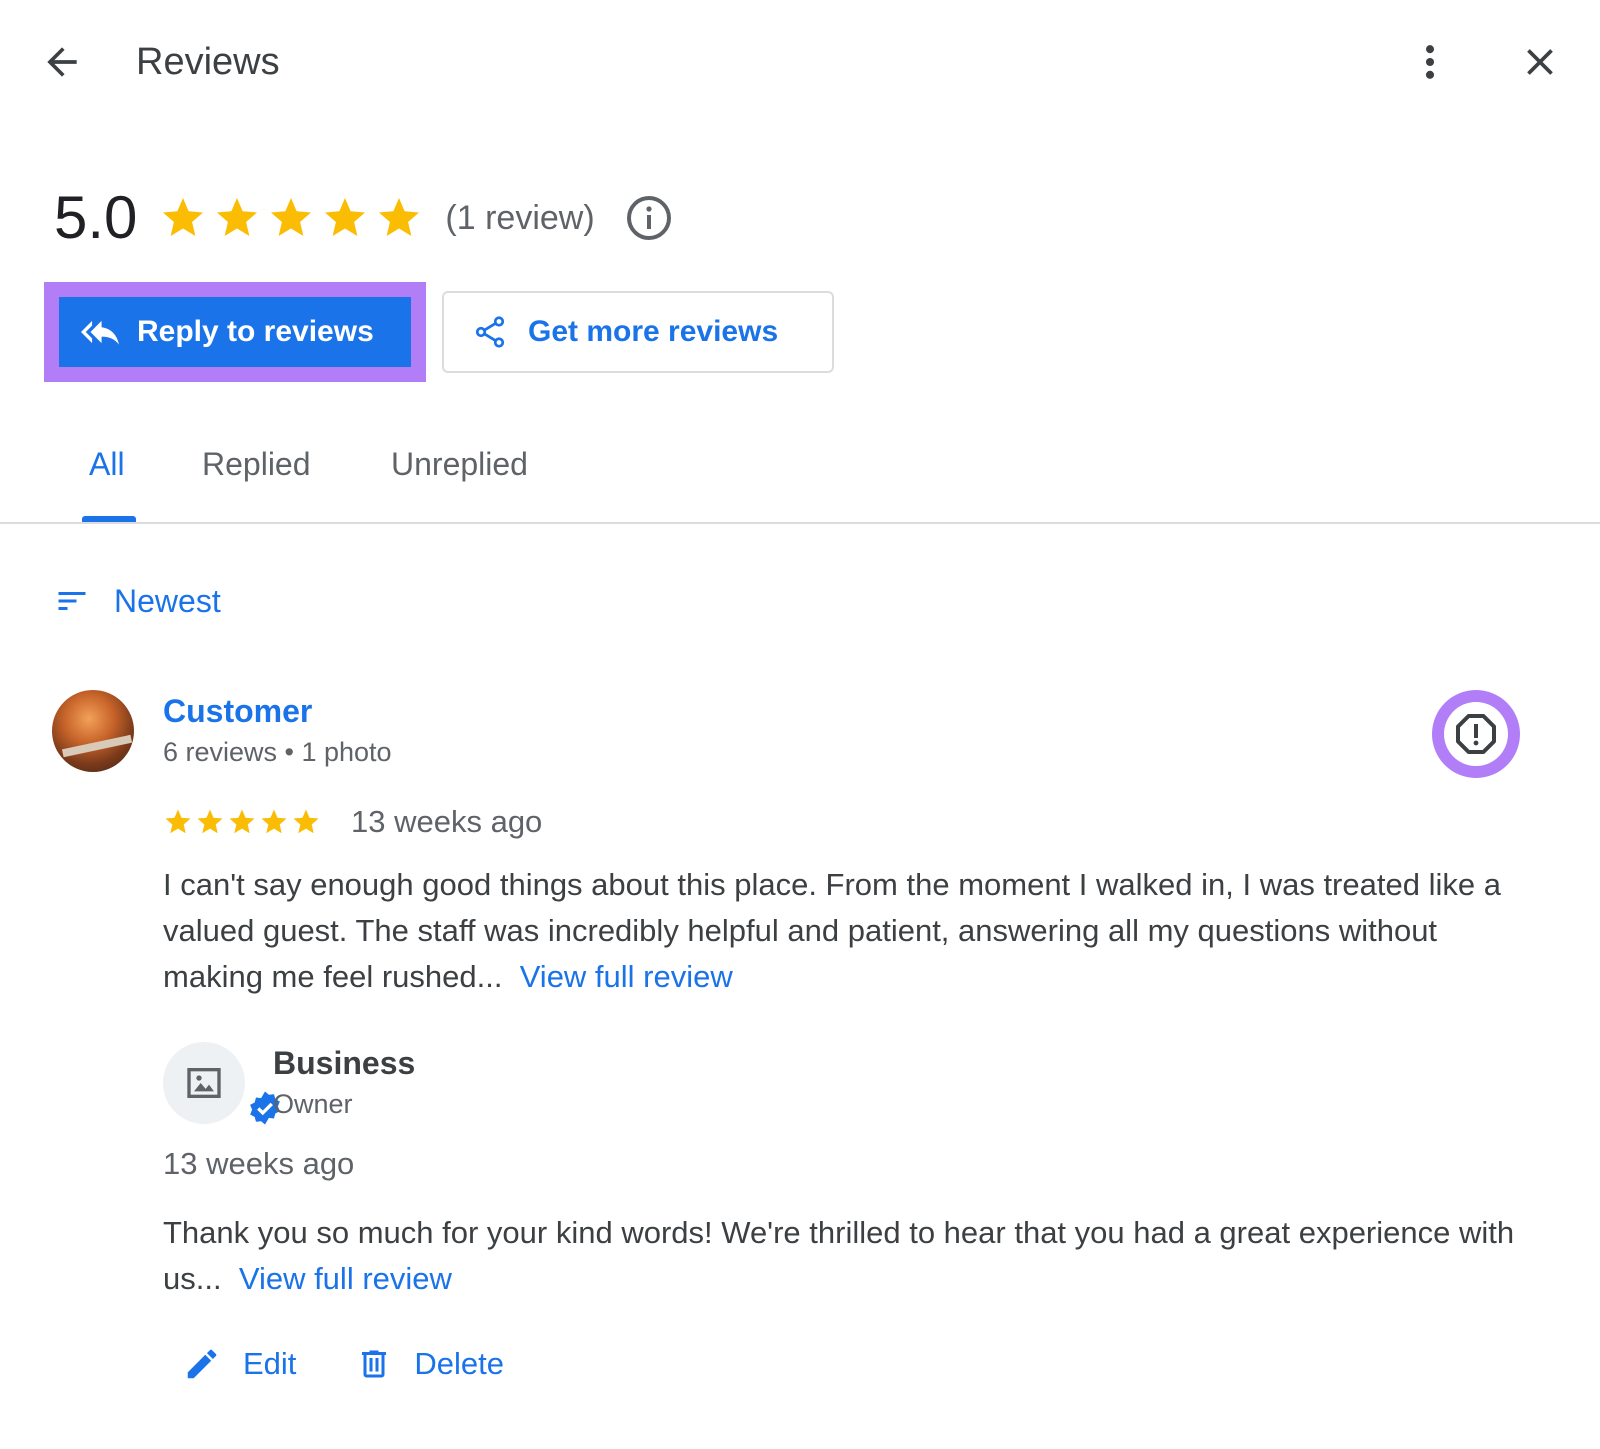 This screenshot has width=1600, height=1449. What do you see at coordinates (259, 1163) in the screenshot?
I see `reply-time: 13 weeks ago` at bounding box center [259, 1163].